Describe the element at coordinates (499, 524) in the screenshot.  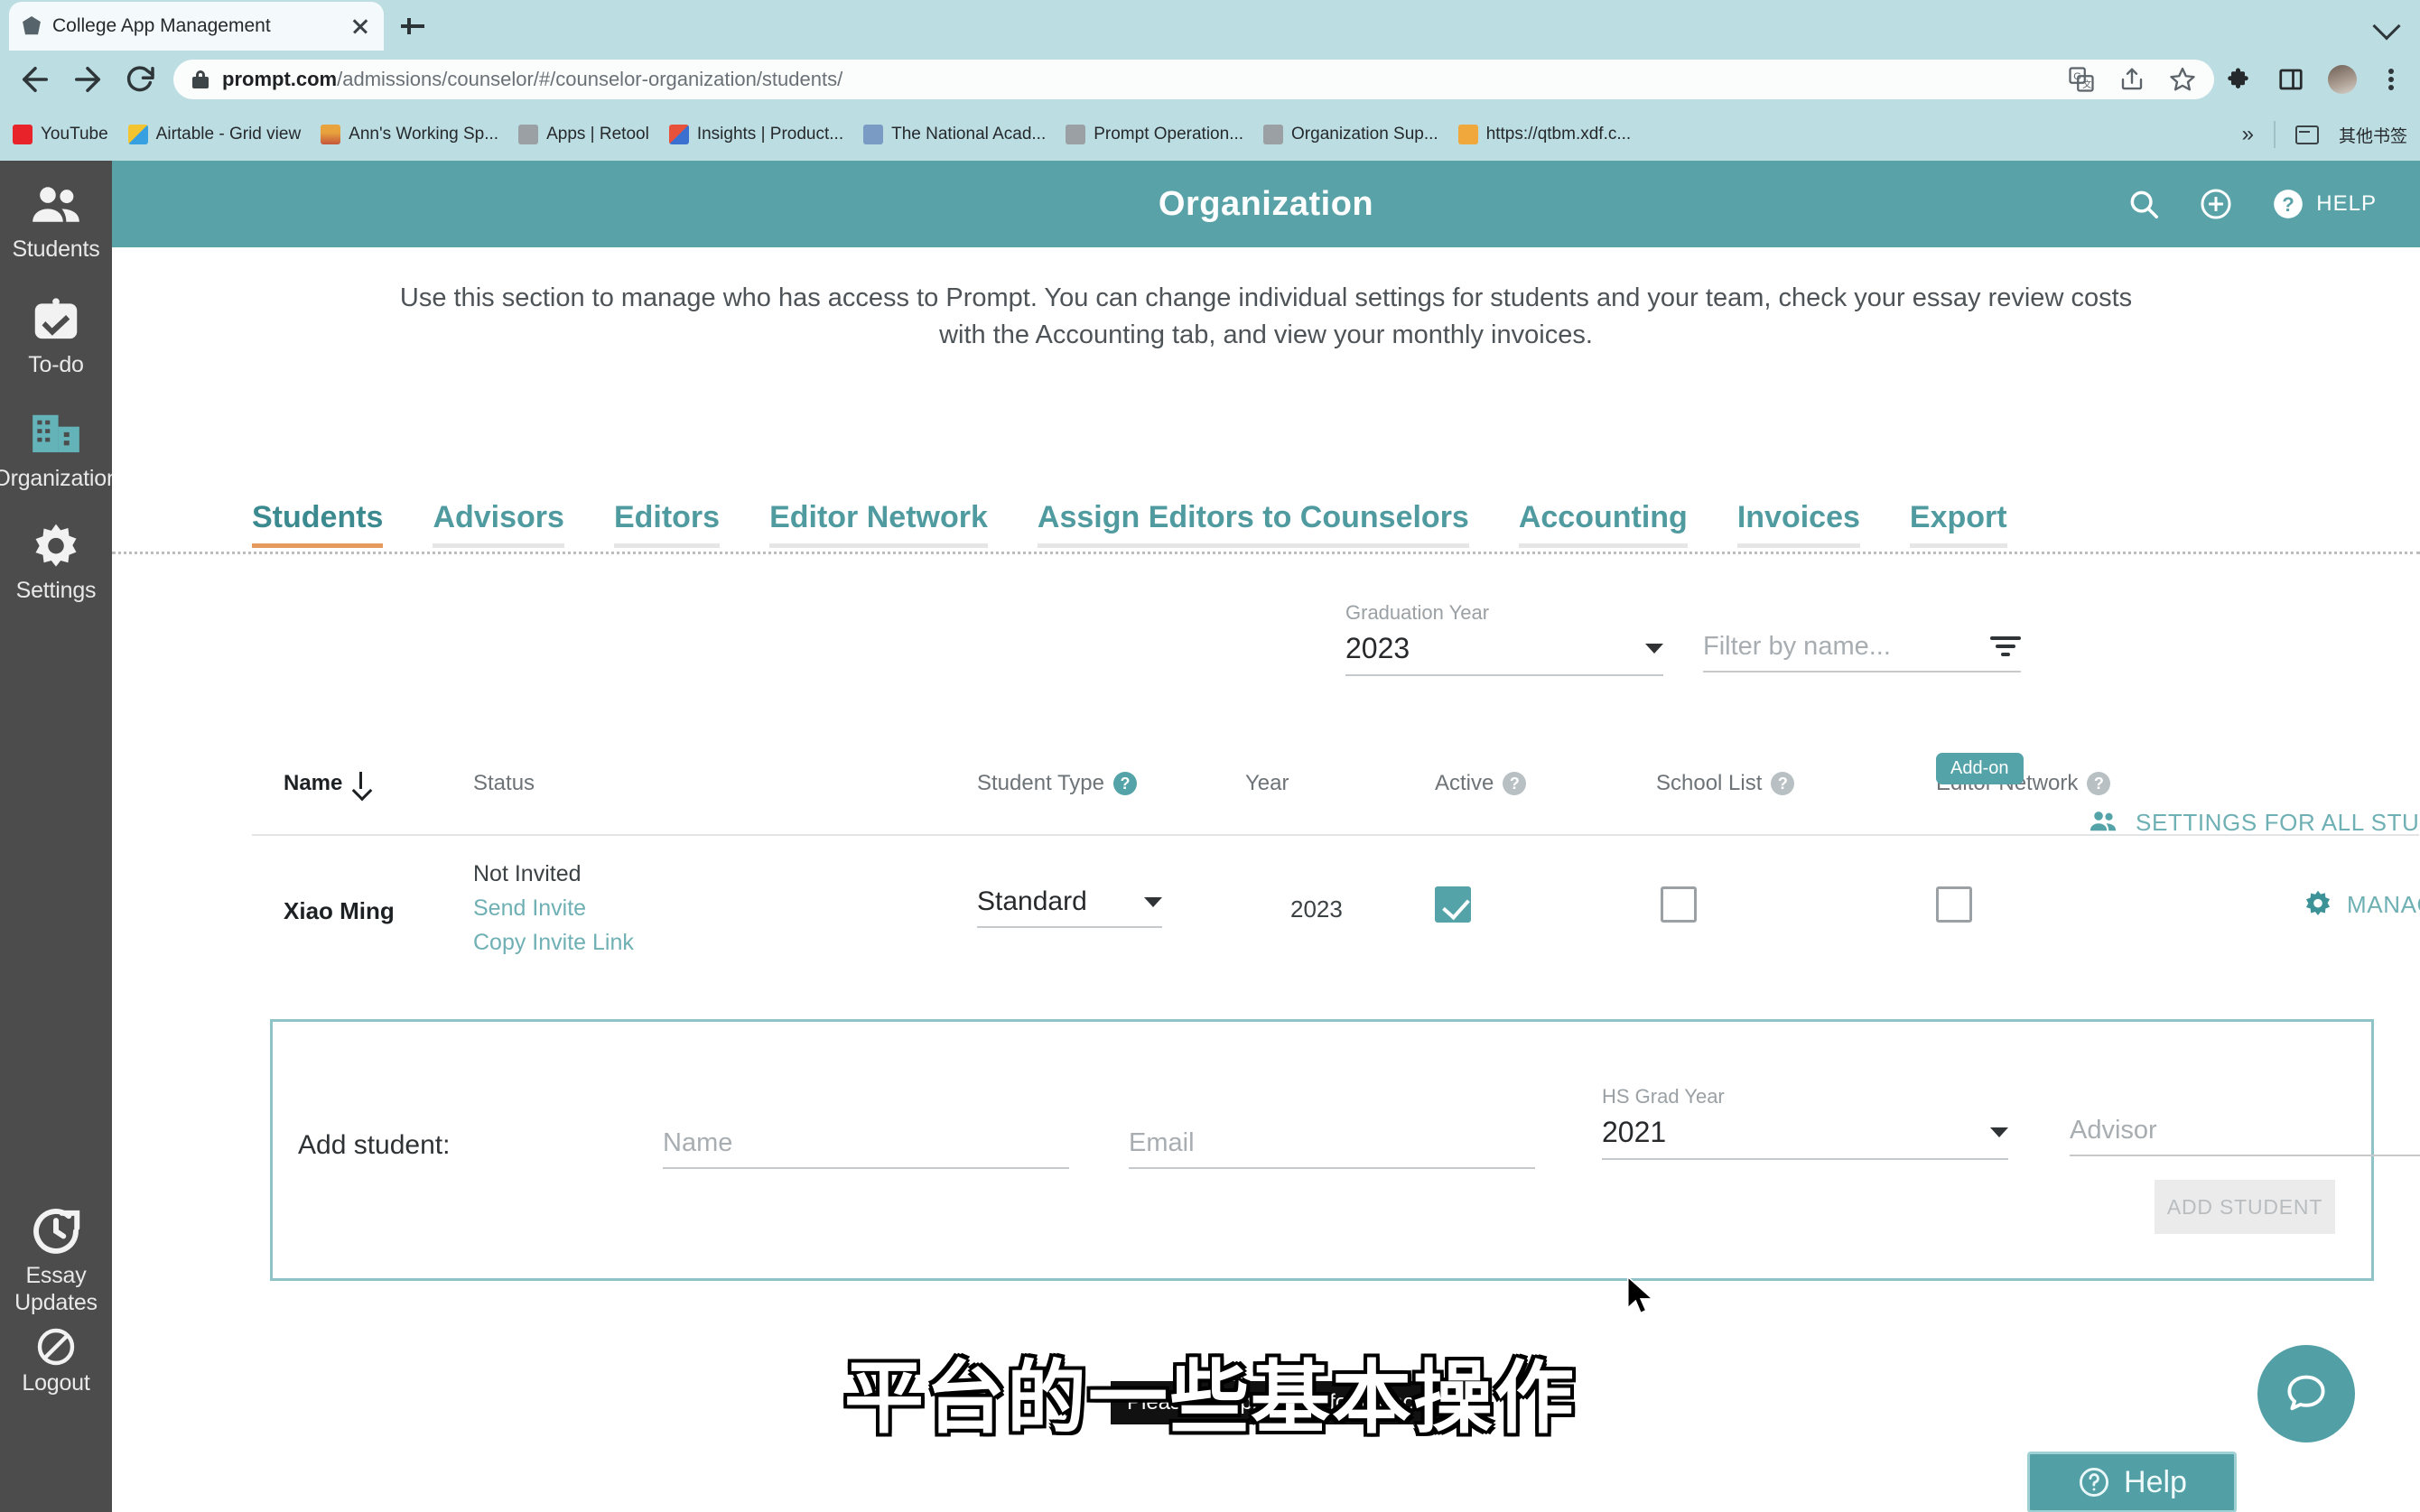
I see `tab-advisors: Advisors` at that location.